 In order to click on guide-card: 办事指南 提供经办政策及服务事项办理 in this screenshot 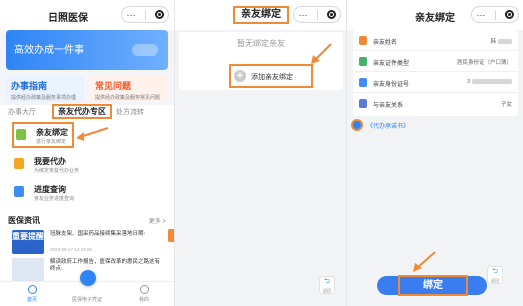, I will do `click(45, 89)`.